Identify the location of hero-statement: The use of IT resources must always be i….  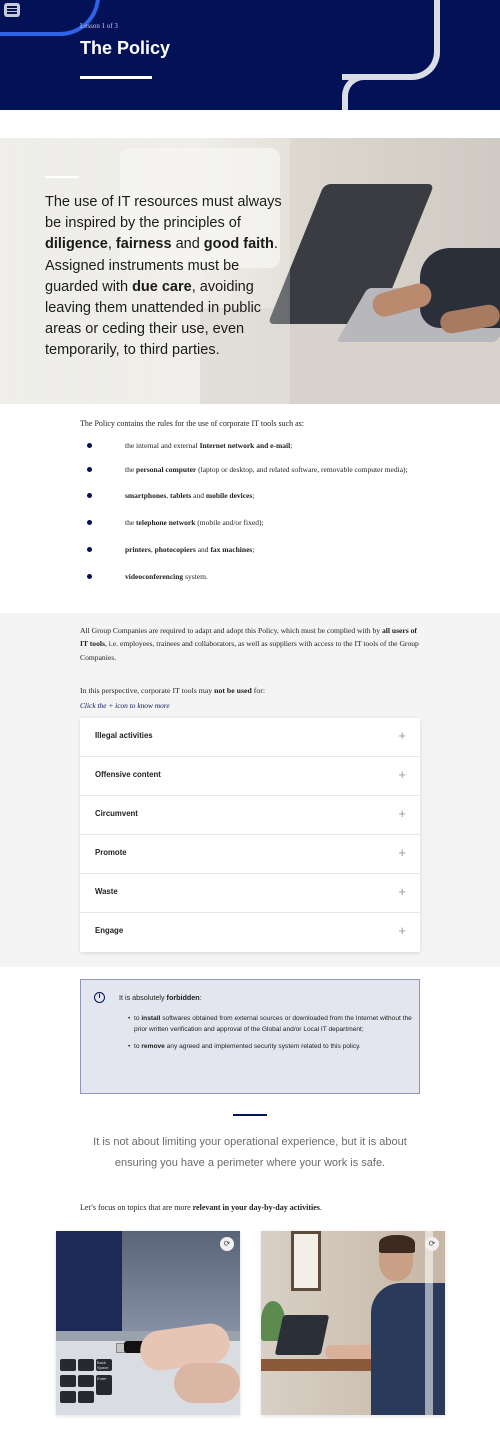
(163, 276).